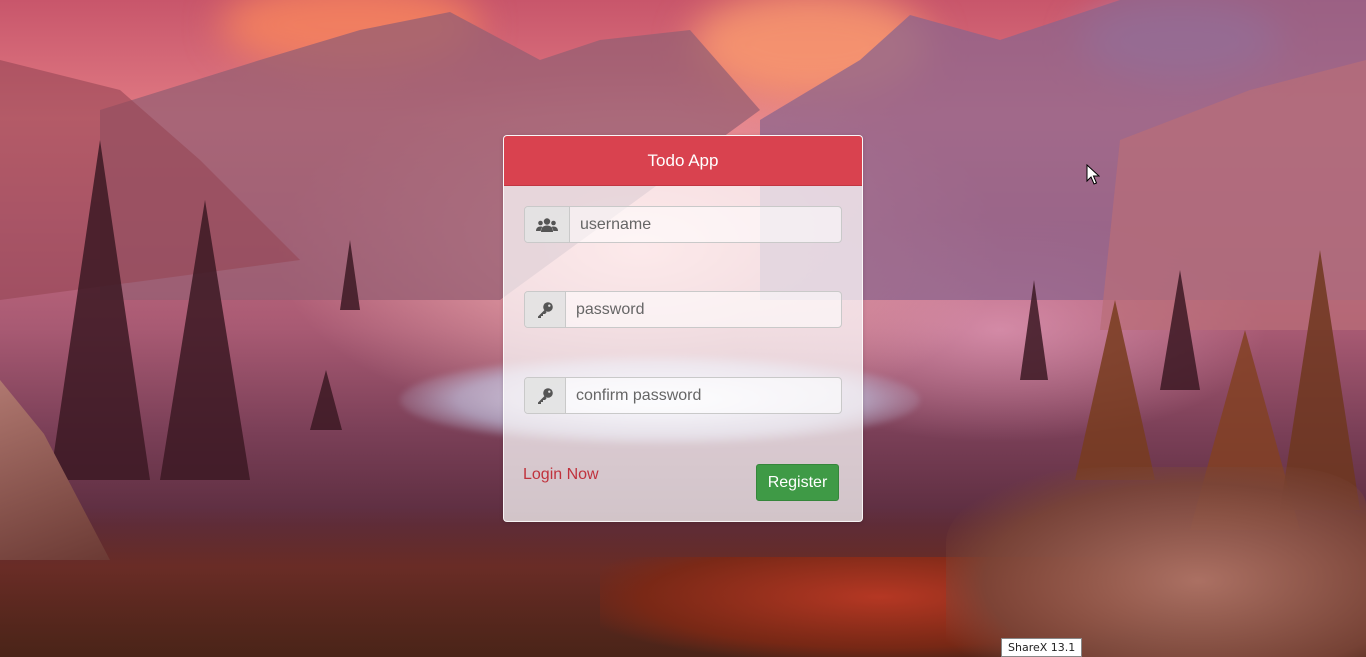  I want to click on username-group, so click(683, 224).